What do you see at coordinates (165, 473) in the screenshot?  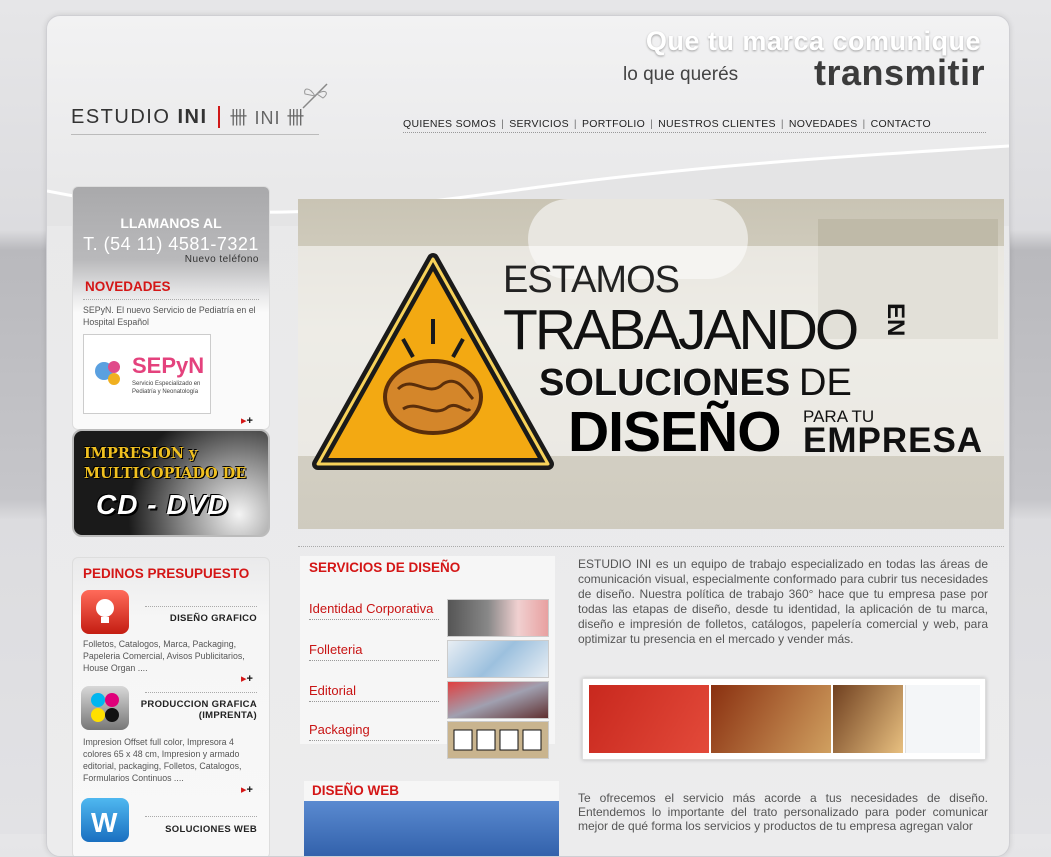 I see `cd-line2: MULTICOPIADO DE` at bounding box center [165, 473].